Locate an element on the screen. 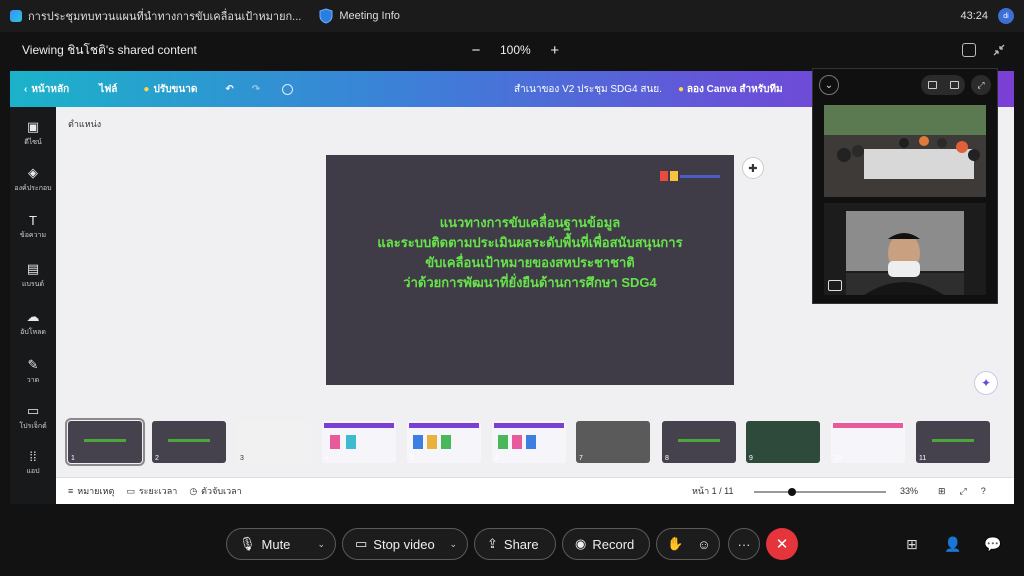 This screenshot has width=1024, height=576. rail-label: วาด is located at coordinates (33, 380).